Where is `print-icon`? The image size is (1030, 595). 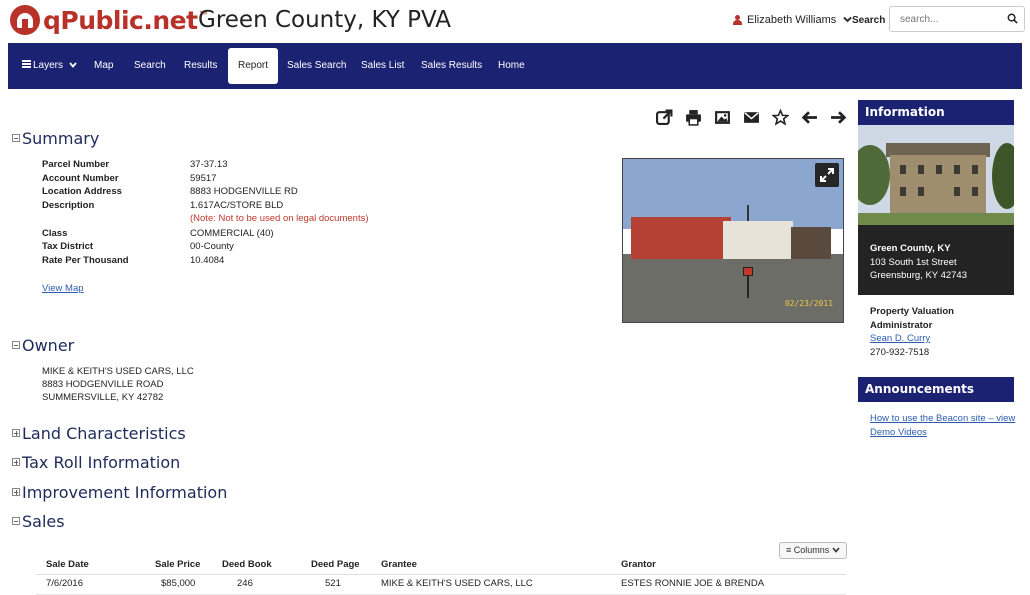 print-icon is located at coordinates (693, 117).